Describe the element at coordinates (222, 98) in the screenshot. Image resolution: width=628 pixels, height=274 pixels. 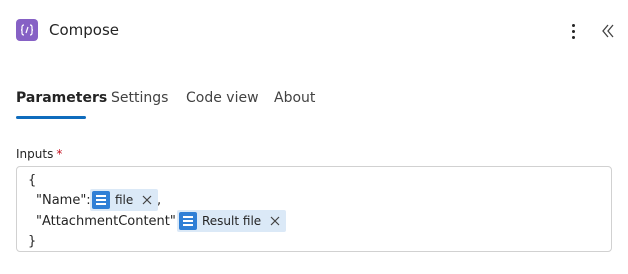
I see `tab-code-view: Code view` at that location.